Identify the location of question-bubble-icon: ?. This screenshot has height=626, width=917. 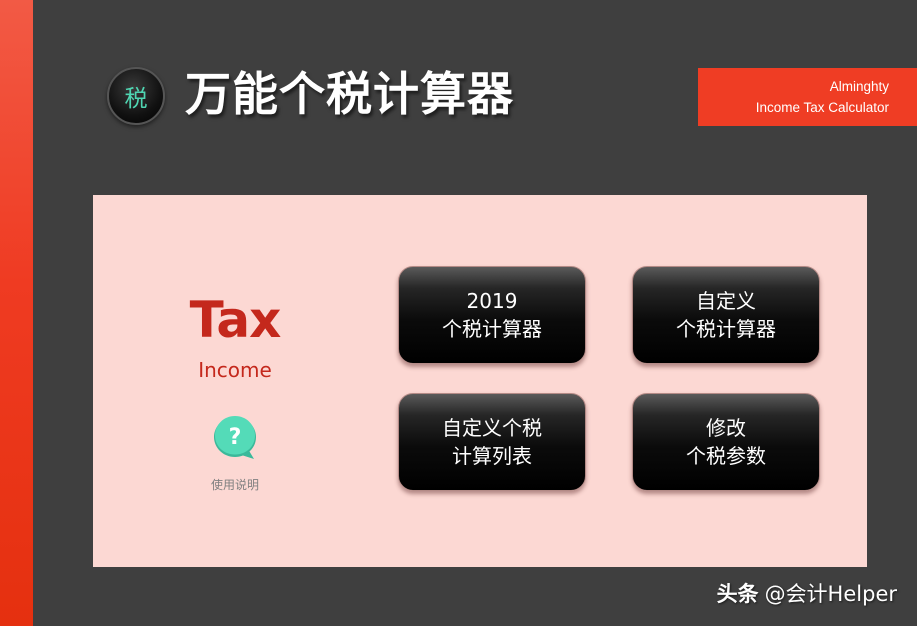
(235, 437).